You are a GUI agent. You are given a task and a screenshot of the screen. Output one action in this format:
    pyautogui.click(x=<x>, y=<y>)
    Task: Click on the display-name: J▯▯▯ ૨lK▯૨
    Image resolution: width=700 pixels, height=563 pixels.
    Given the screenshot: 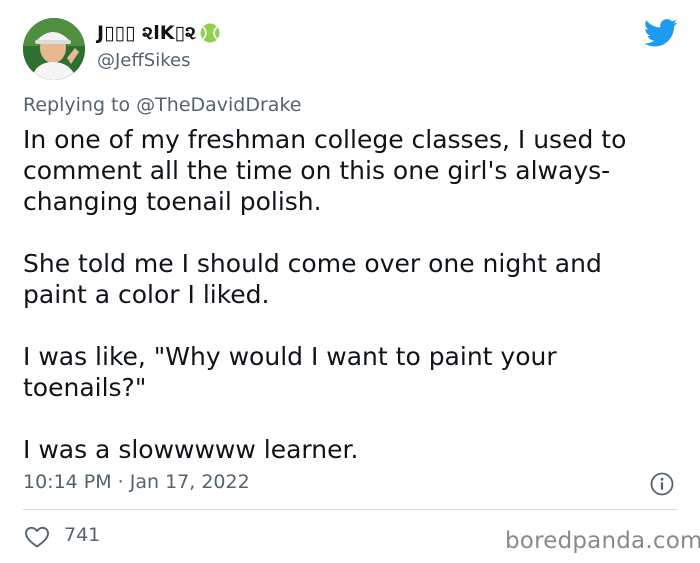 What is the action you would take?
    pyautogui.click(x=158, y=33)
    